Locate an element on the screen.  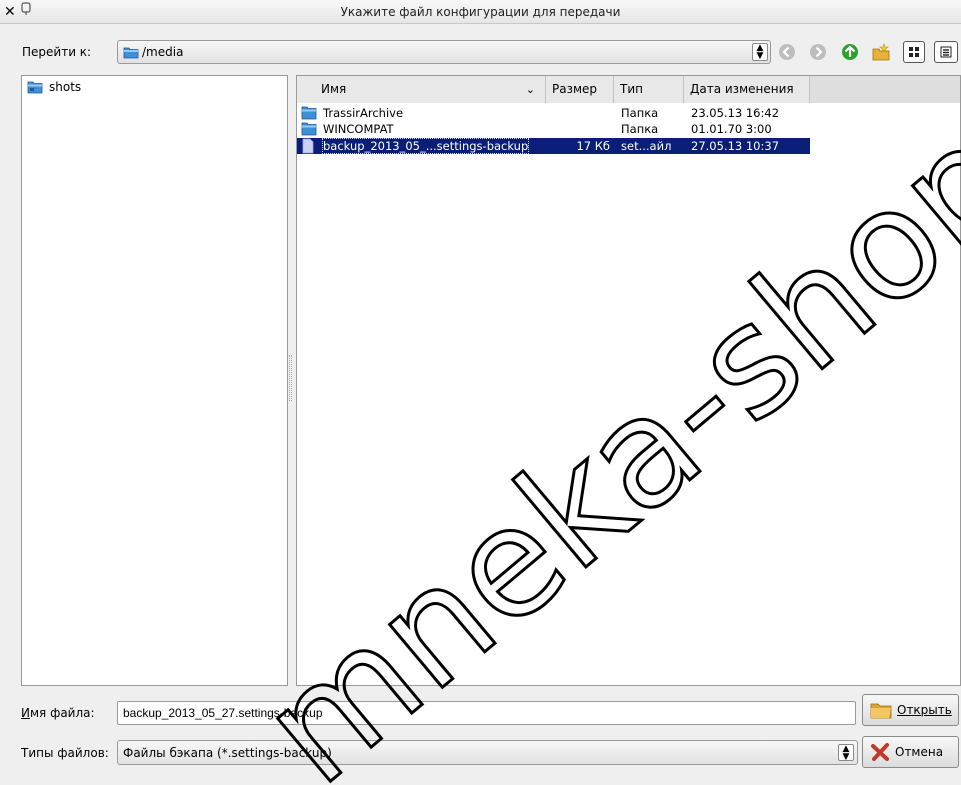
filename-input is located at coordinates (486, 713).